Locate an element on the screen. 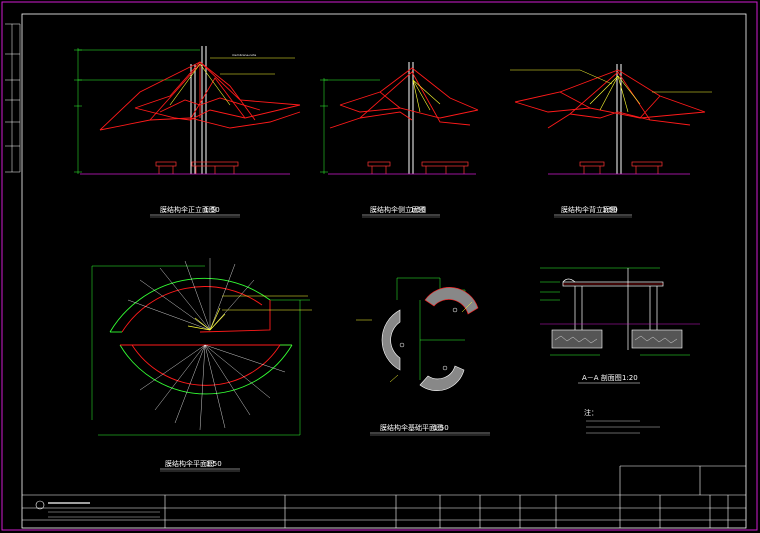 This screenshot has height=533, width=760. section-scale: 1:20 is located at coordinates (630, 378).